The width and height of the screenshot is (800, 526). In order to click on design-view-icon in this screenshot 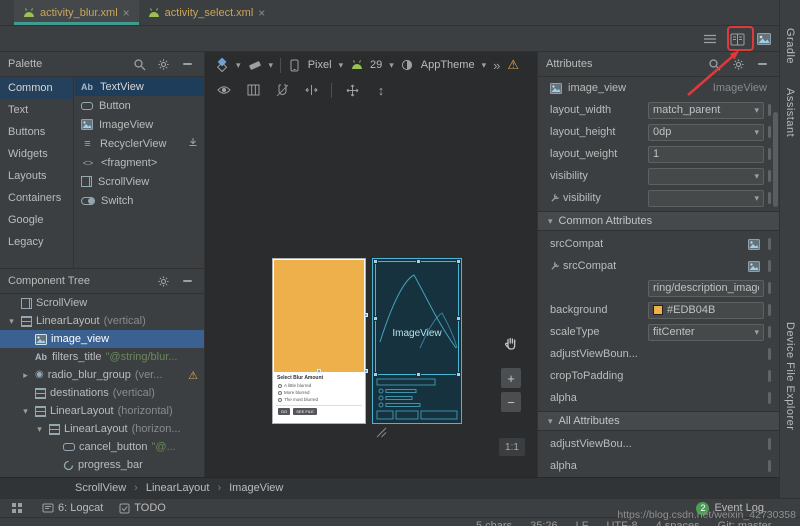, I will do `click(737, 39)`.